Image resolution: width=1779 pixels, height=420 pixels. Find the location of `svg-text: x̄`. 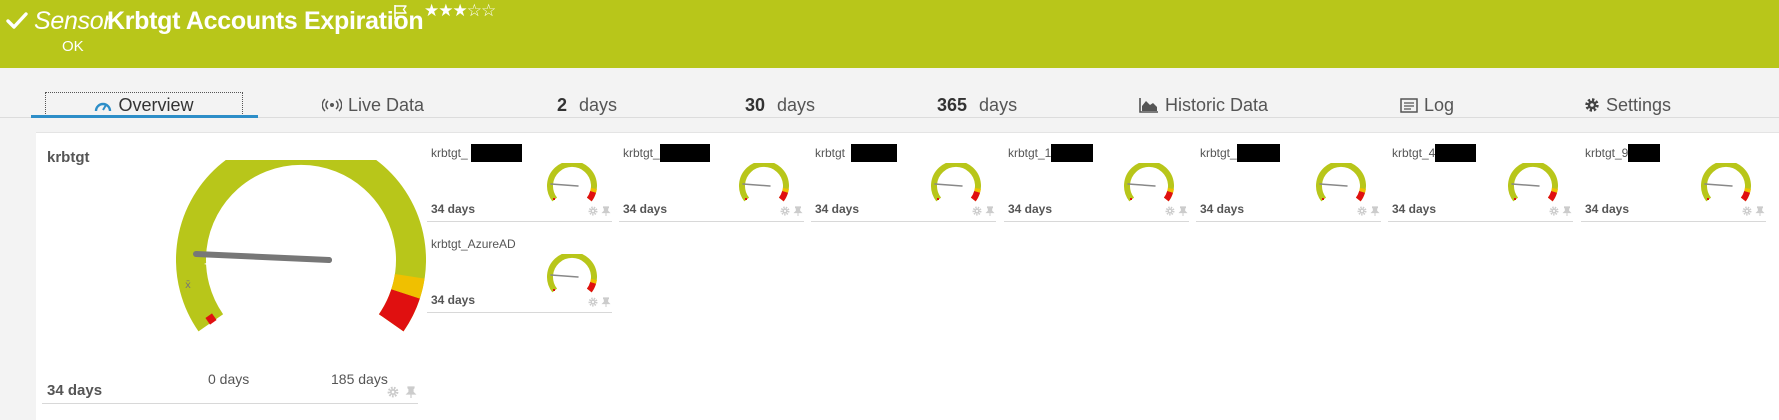

svg-text: x̄ is located at coordinates (188, 285).